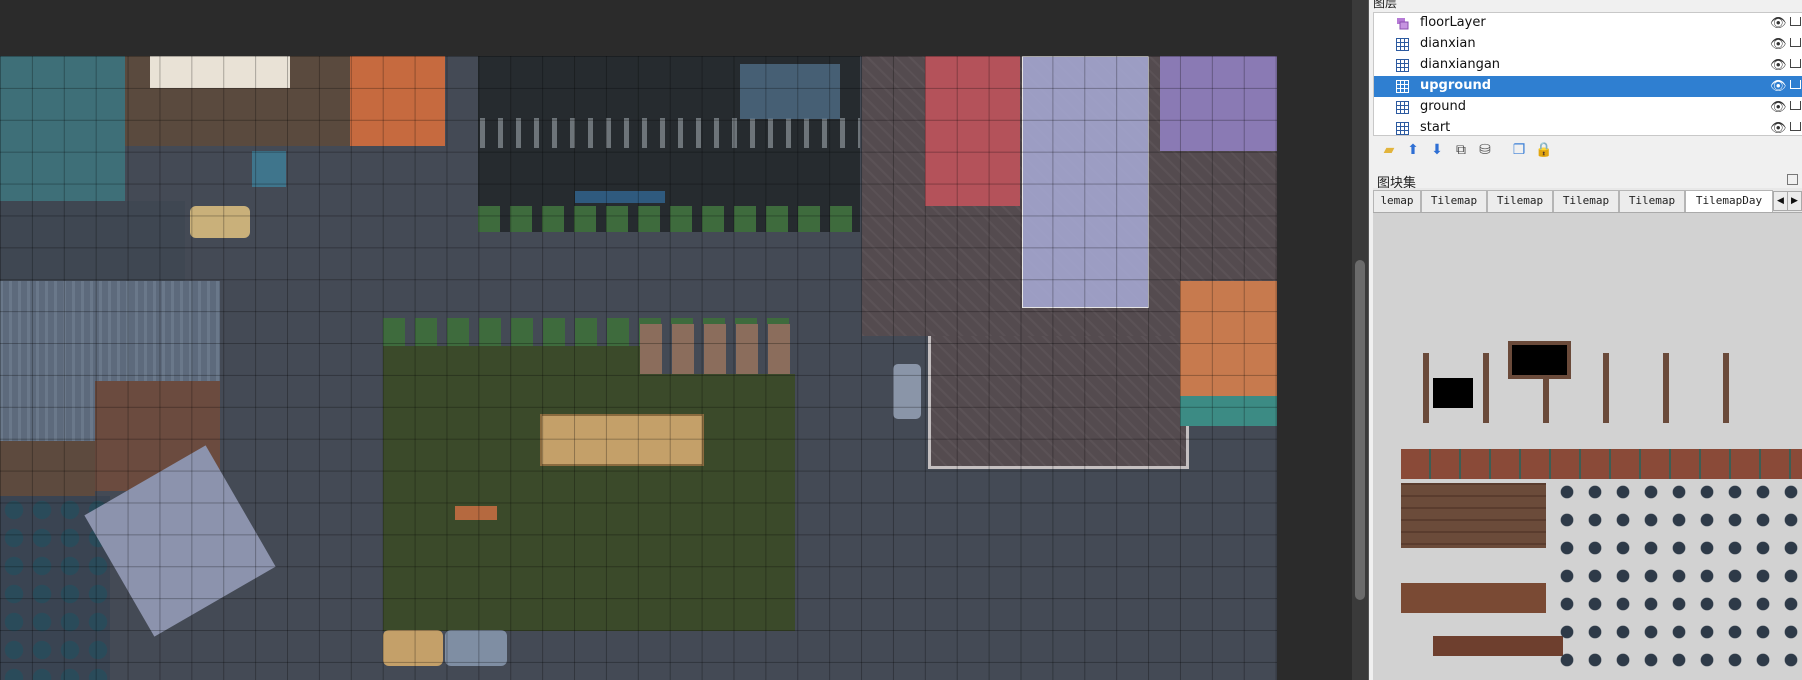 This screenshot has width=1802, height=680. I want to click on tile-props, so click(1677, 578).